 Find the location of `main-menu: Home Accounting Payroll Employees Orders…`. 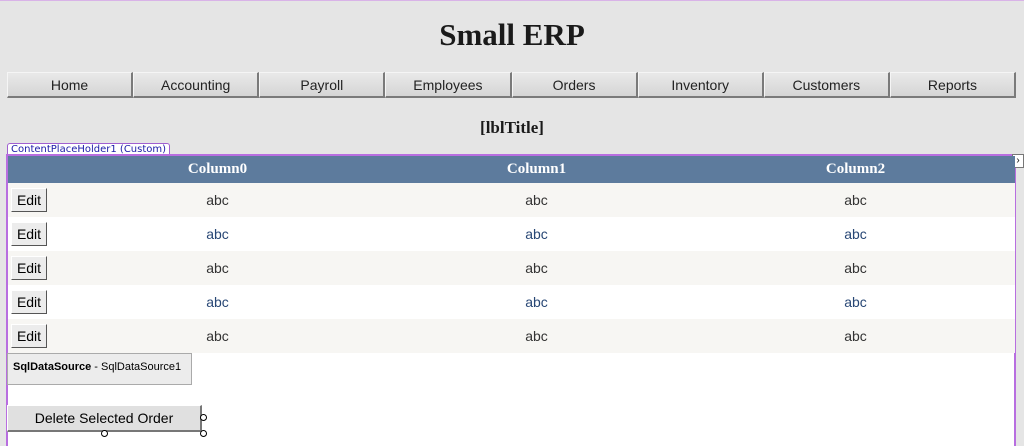

main-menu: Home Accounting Payroll Employees Orders… is located at coordinates (511, 85).